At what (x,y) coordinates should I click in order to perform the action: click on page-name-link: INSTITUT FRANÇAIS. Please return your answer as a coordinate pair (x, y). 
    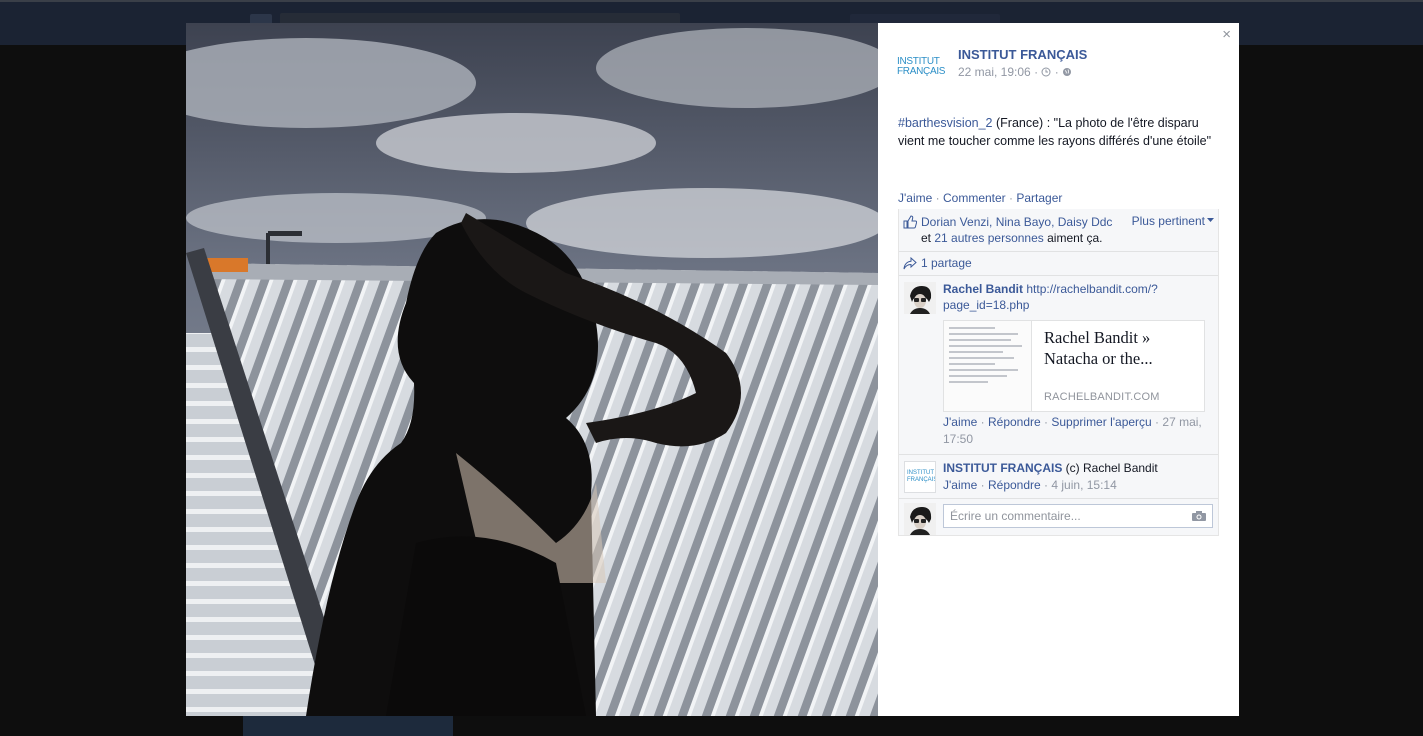
    Looking at the image, I should click on (1022, 54).